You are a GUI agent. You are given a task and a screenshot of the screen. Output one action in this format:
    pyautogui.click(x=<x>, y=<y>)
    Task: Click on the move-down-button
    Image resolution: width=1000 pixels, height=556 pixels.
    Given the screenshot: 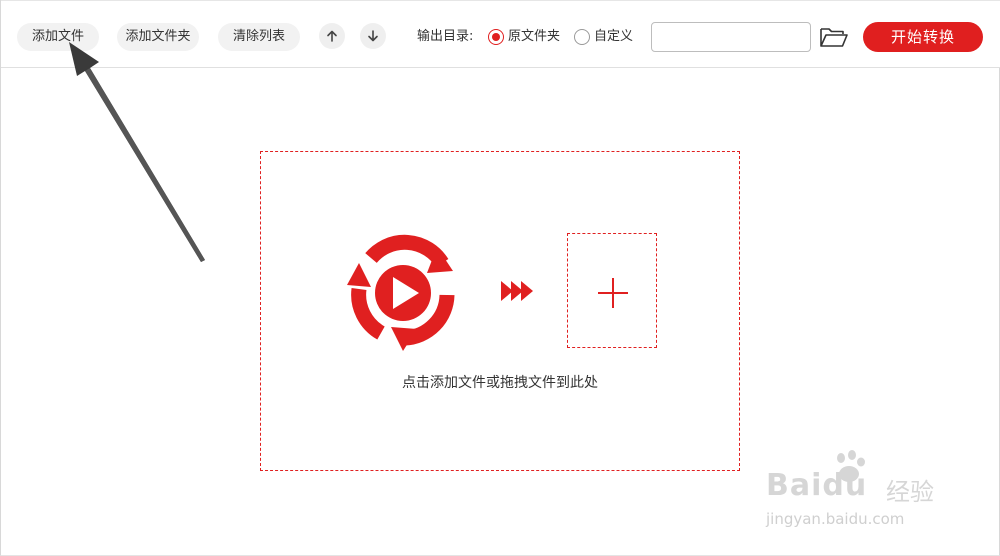 What is the action you would take?
    pyautogui.click(x=373, y=36)
    